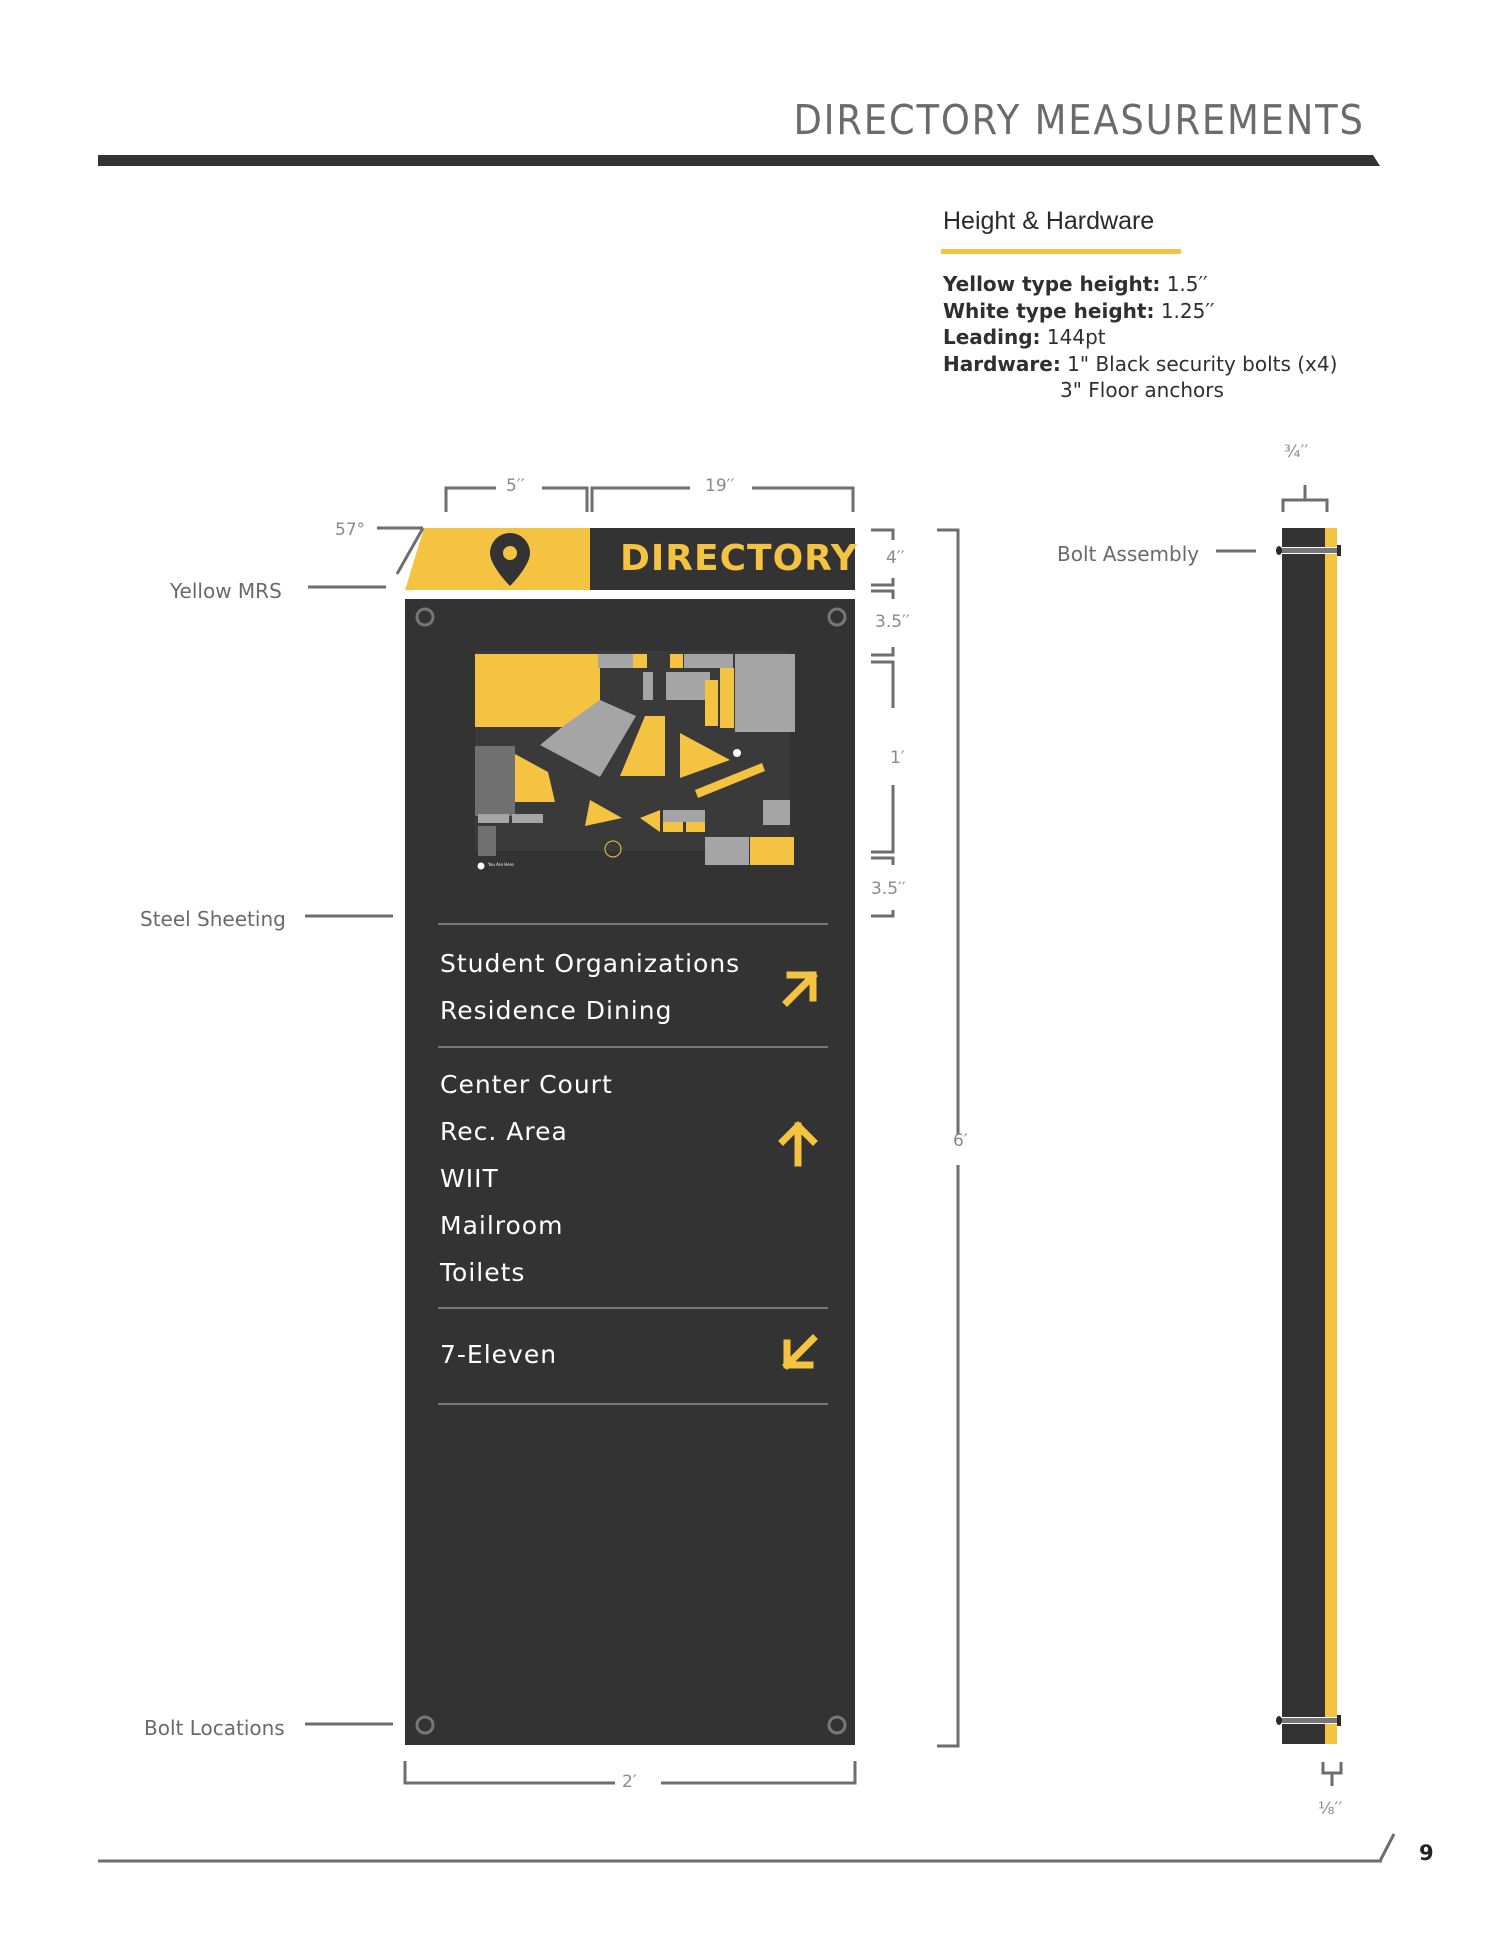 The height and width of the screenshot is (1950, 1500). What do you see at coordinates (1426, 1853) in the screenshot?
I see `page-number: 9` at bounding box center [1426, 1853].